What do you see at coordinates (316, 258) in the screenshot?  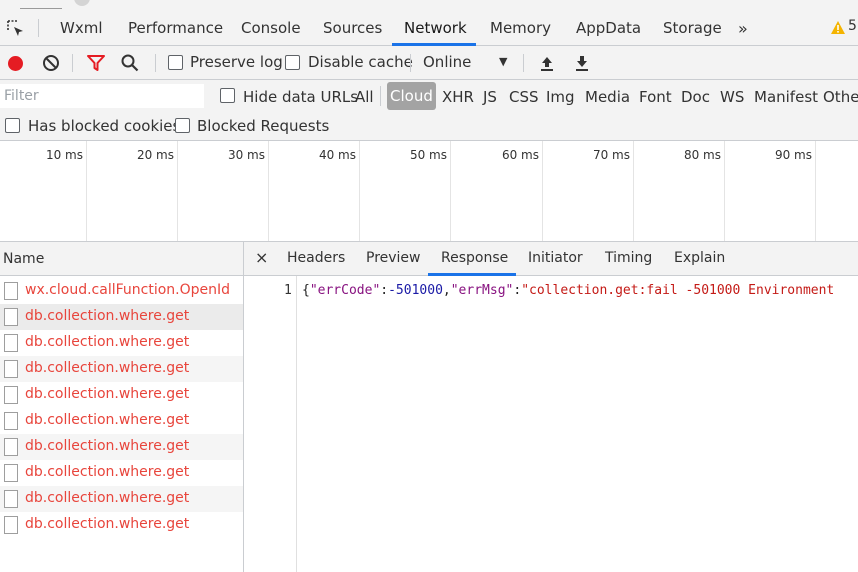 I see `detail-tab-headers: Headers` at bounding box center [316, 258].